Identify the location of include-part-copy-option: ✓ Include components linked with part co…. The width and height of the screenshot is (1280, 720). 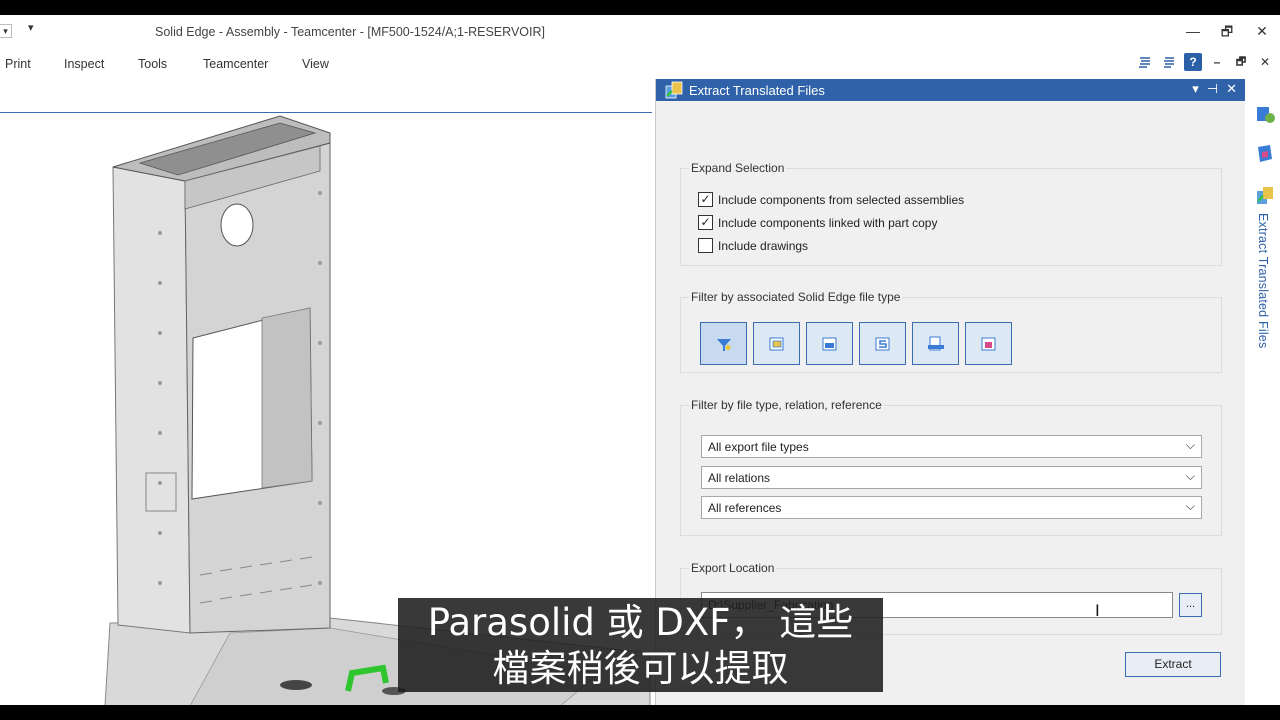
(817, 222).